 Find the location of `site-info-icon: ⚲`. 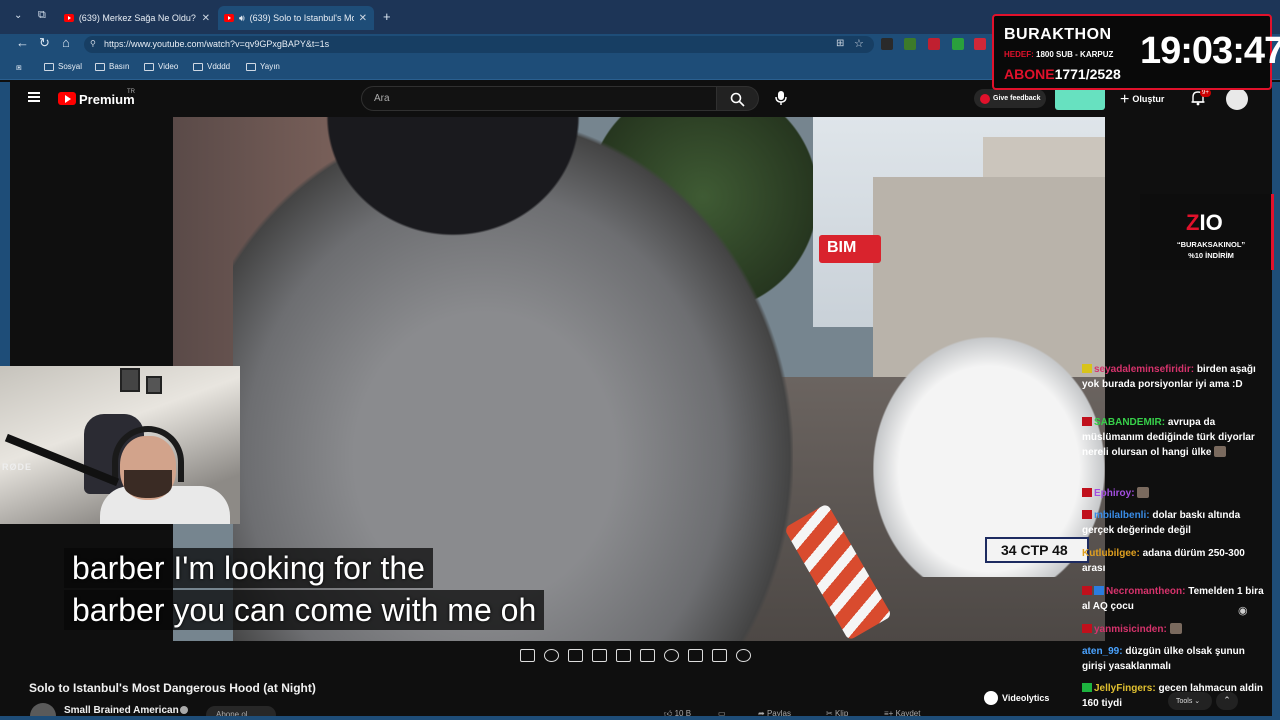

site-info-icon: ⚲ is located at coordinates (93, 43).